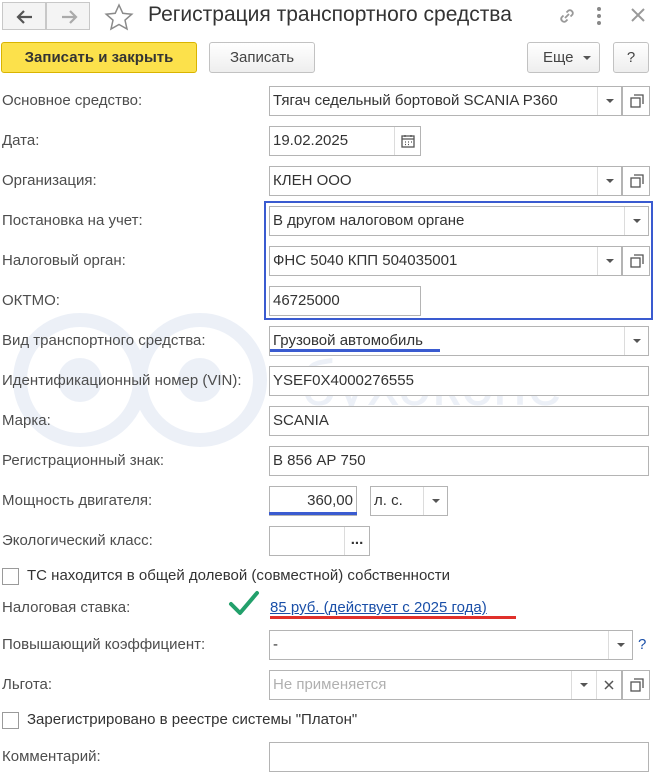 The height and width of the screenshot is (772, 654). I want to click on benefit-placeholder: Не применяется, so click(330, 684).